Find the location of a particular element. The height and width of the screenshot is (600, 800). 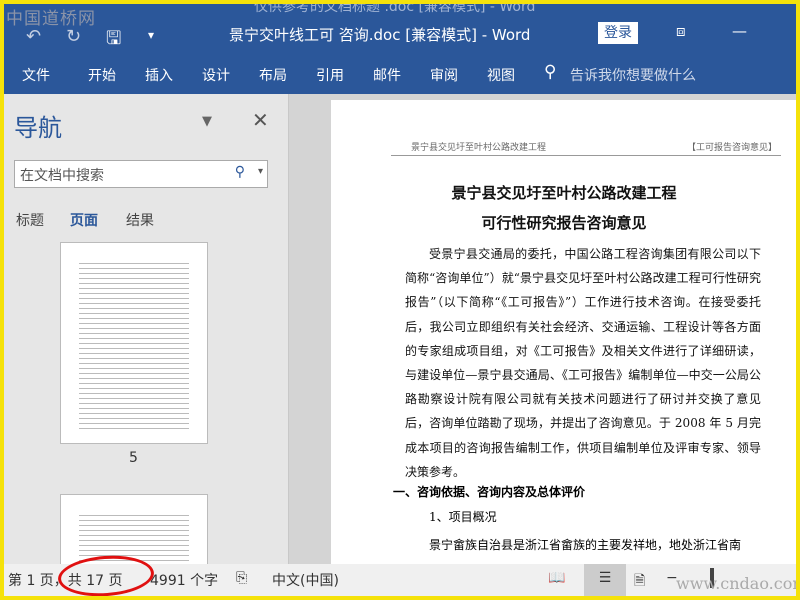

login-button: 登录 is located at coordinates (618, 33).